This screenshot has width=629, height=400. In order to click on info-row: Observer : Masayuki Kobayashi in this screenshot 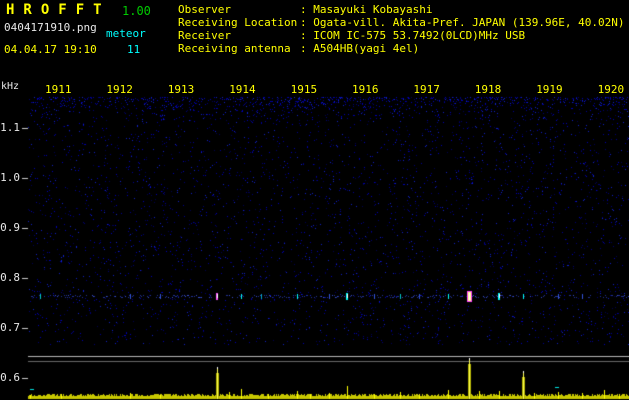, I will do `click(401, 9)`.